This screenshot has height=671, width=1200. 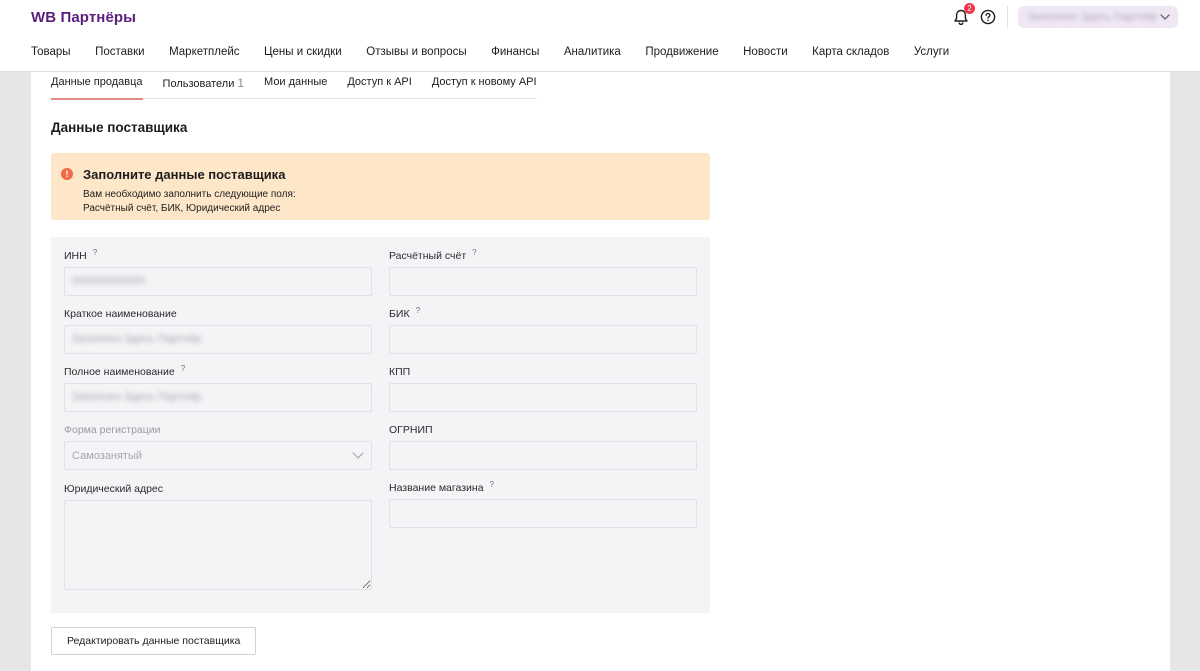 What do you see at coordinates (405, 313) in the screenshot?
I see `bik-label: БИК?` at bounding box center [405, 313].